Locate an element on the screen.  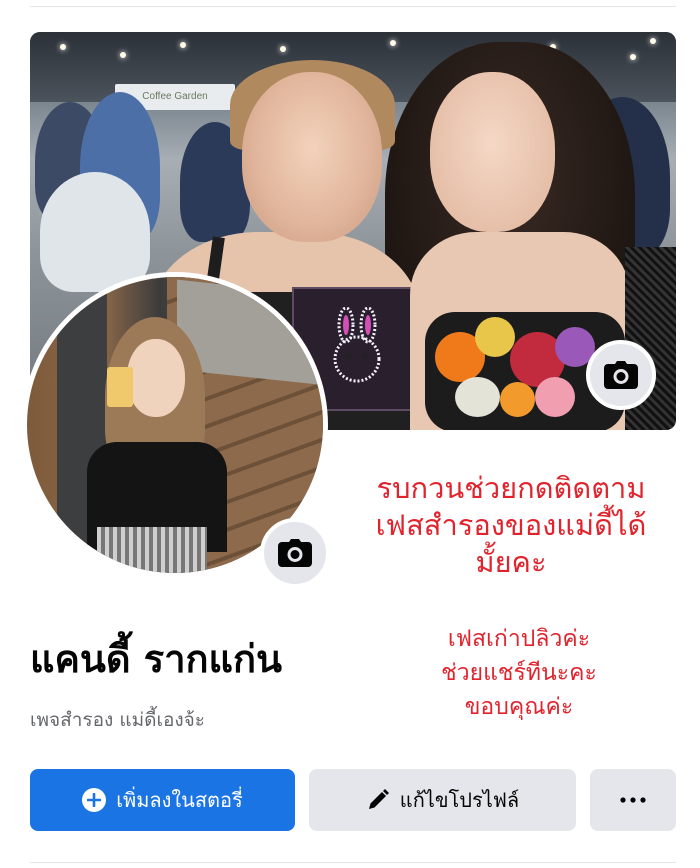
edit-profile-button: แก้ไขโปรไฟล์ is located at coordinates (442, 800).